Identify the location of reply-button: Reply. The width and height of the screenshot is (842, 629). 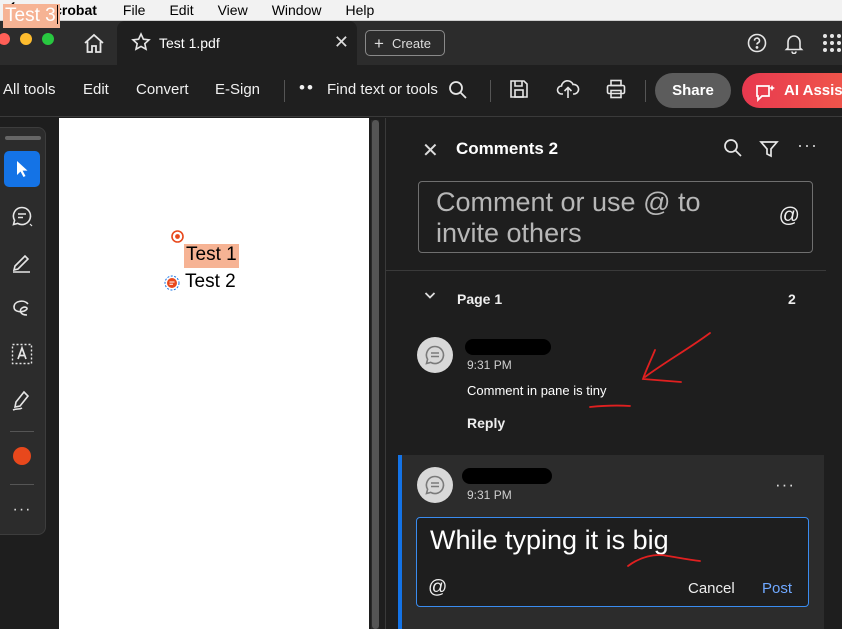
(486, 423).